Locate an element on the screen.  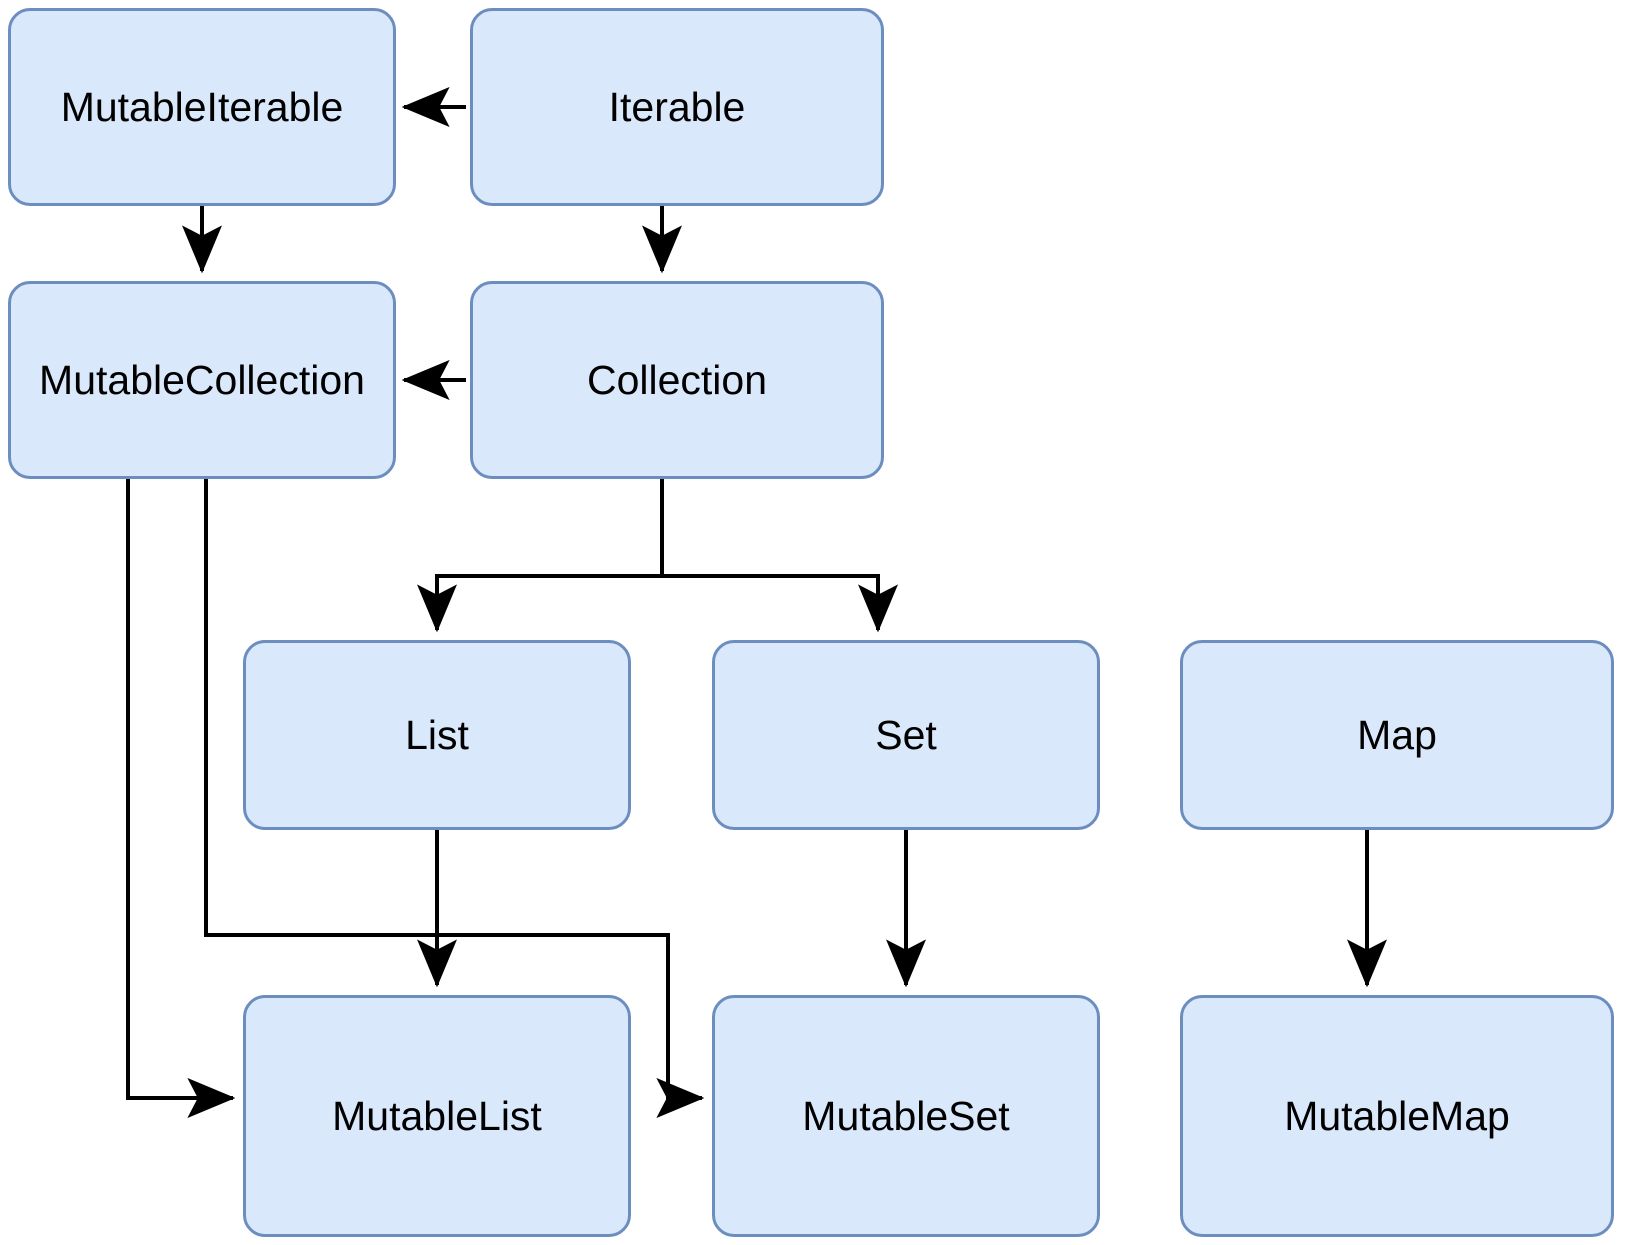
edge-collection-to-set is located at coordinates (779, 556).